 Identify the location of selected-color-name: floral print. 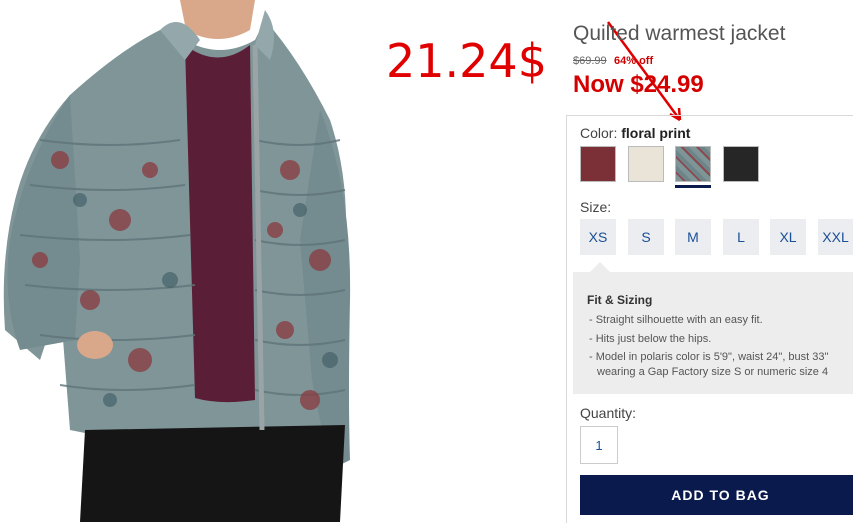
(656, 133).